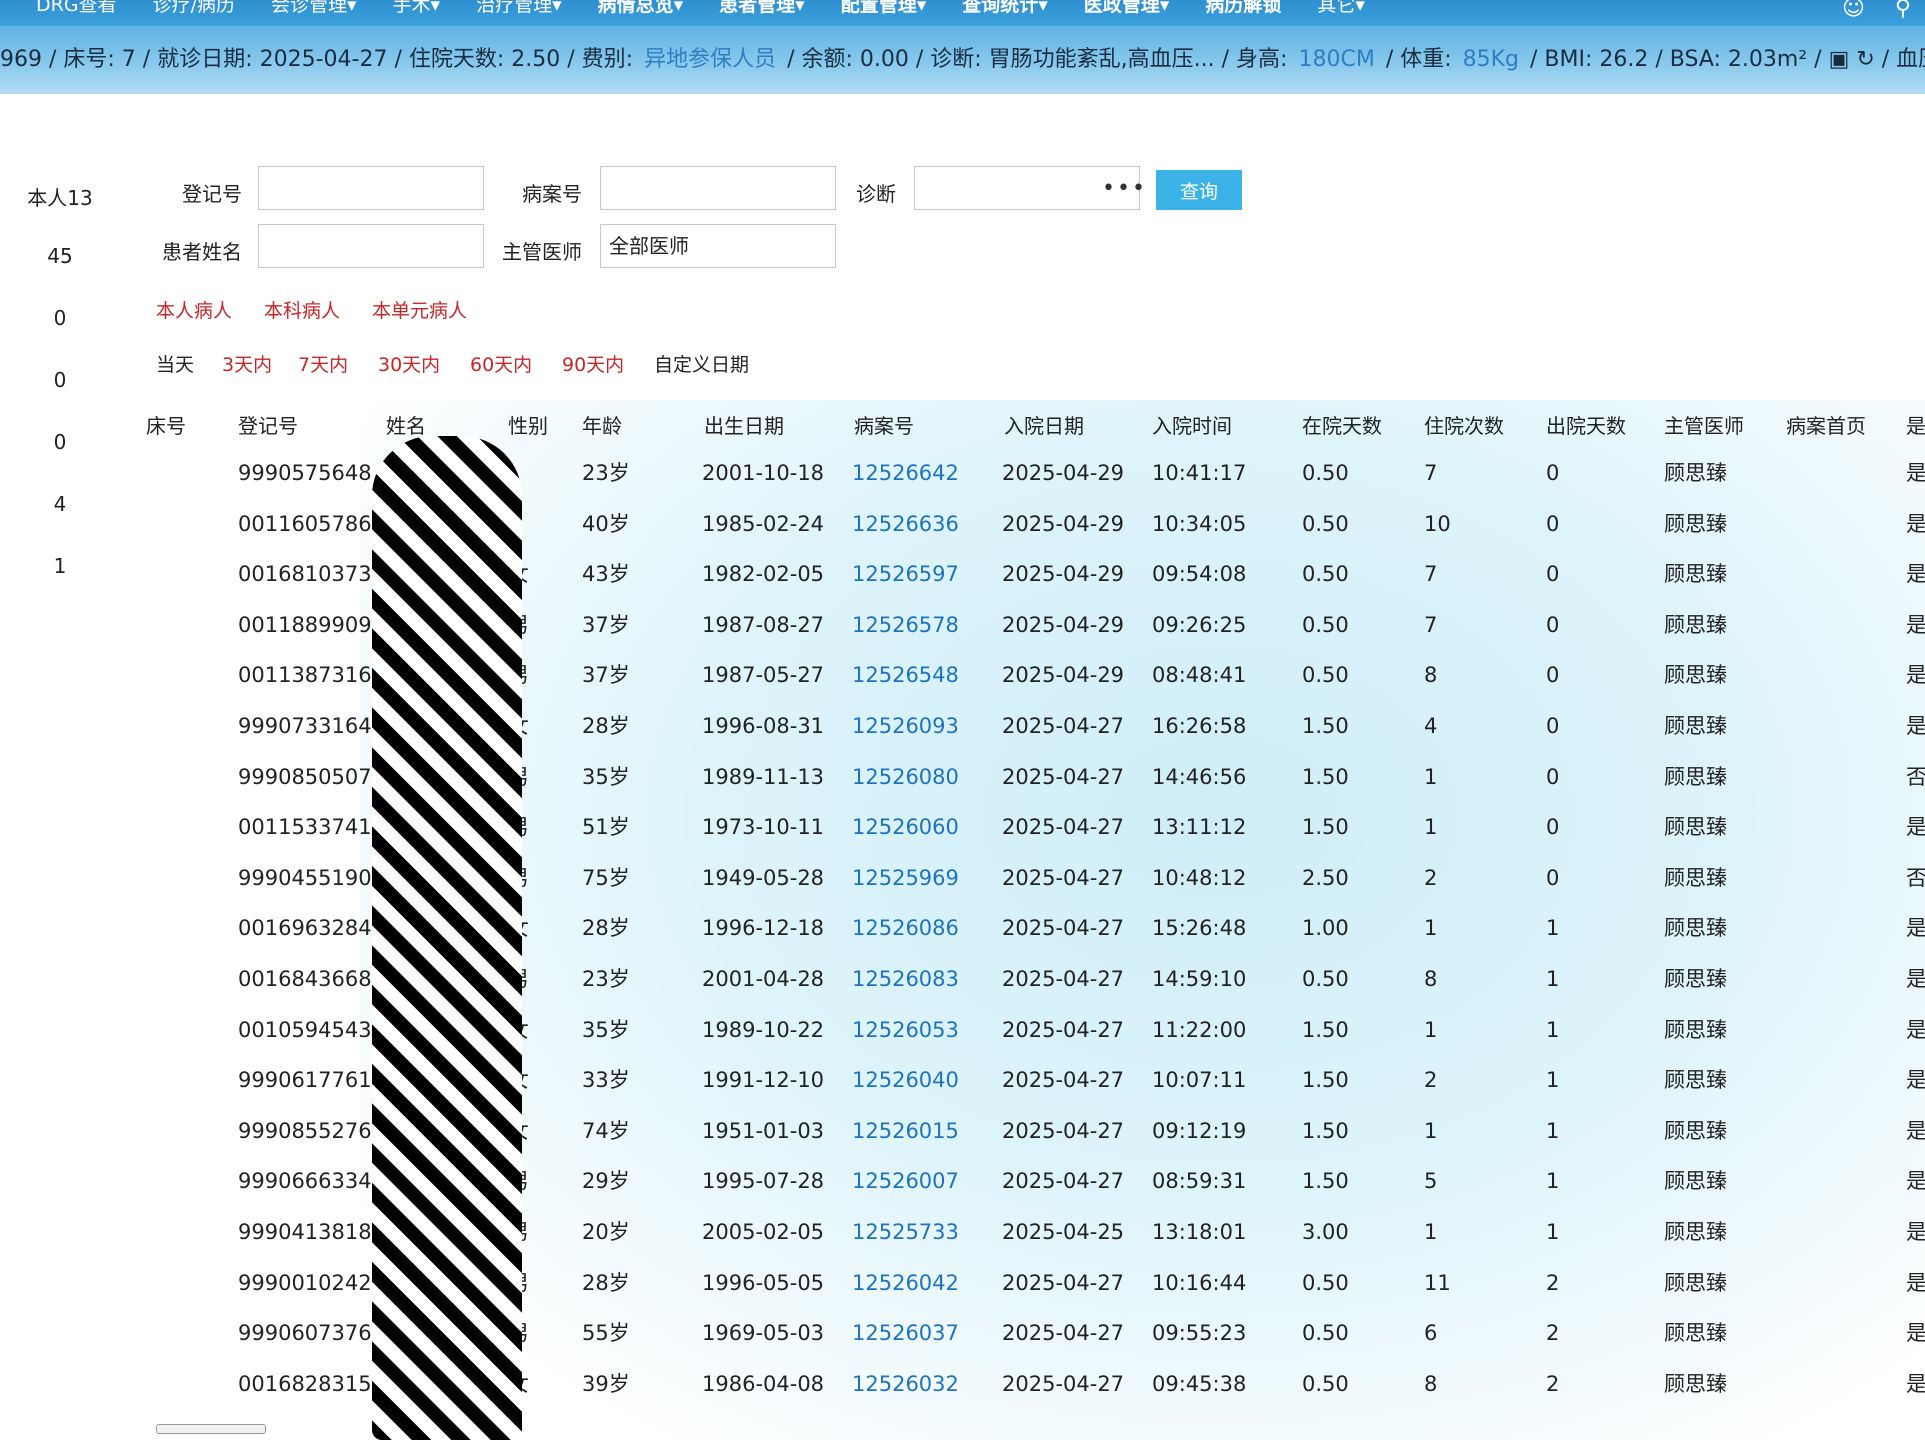 This screenshot has width=1925, height=1440. What do you see at coordinates (194, 9) in the screenshot?
I see `nav-item: 诊疗/病历` at bounding box center [194, 9].